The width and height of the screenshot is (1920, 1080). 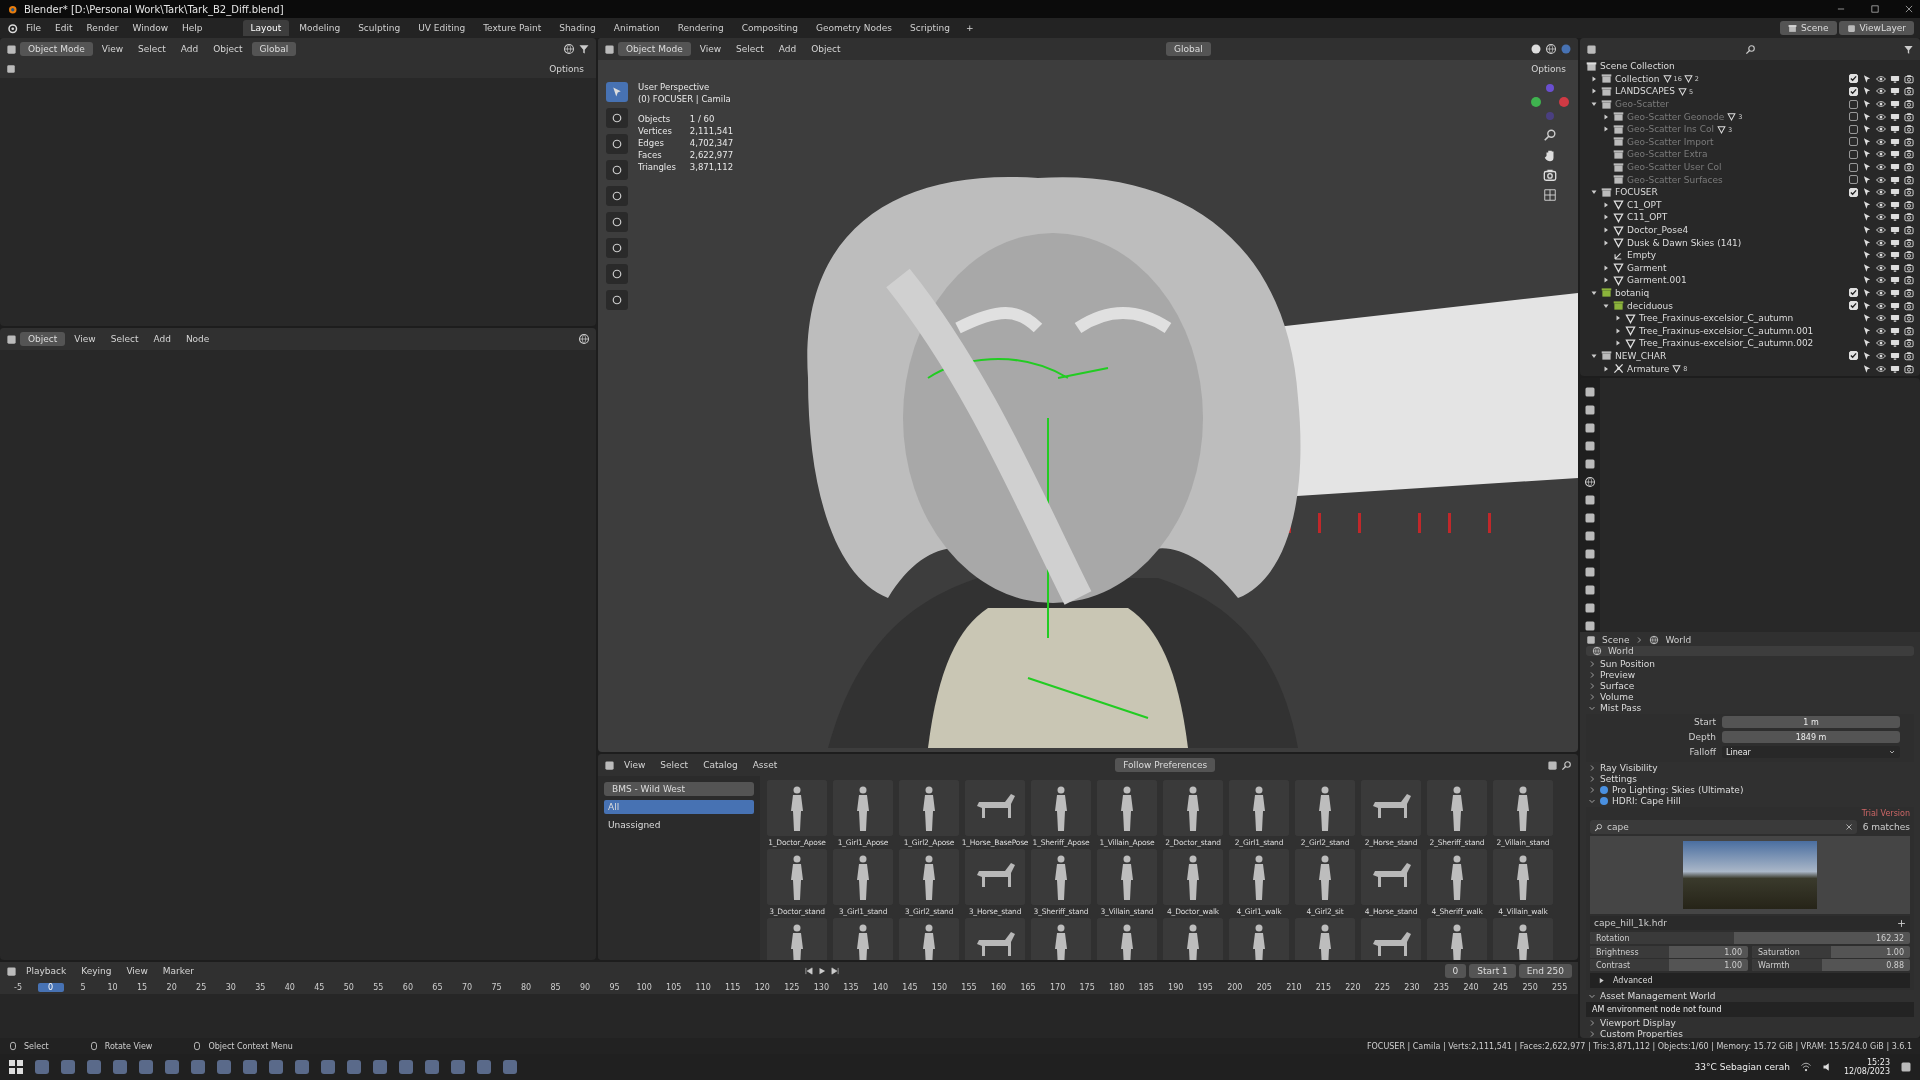 What do you see at coordinates (34, 28) in the screenshot?
I see `menu-item: File` at bounding box center [34, 28].